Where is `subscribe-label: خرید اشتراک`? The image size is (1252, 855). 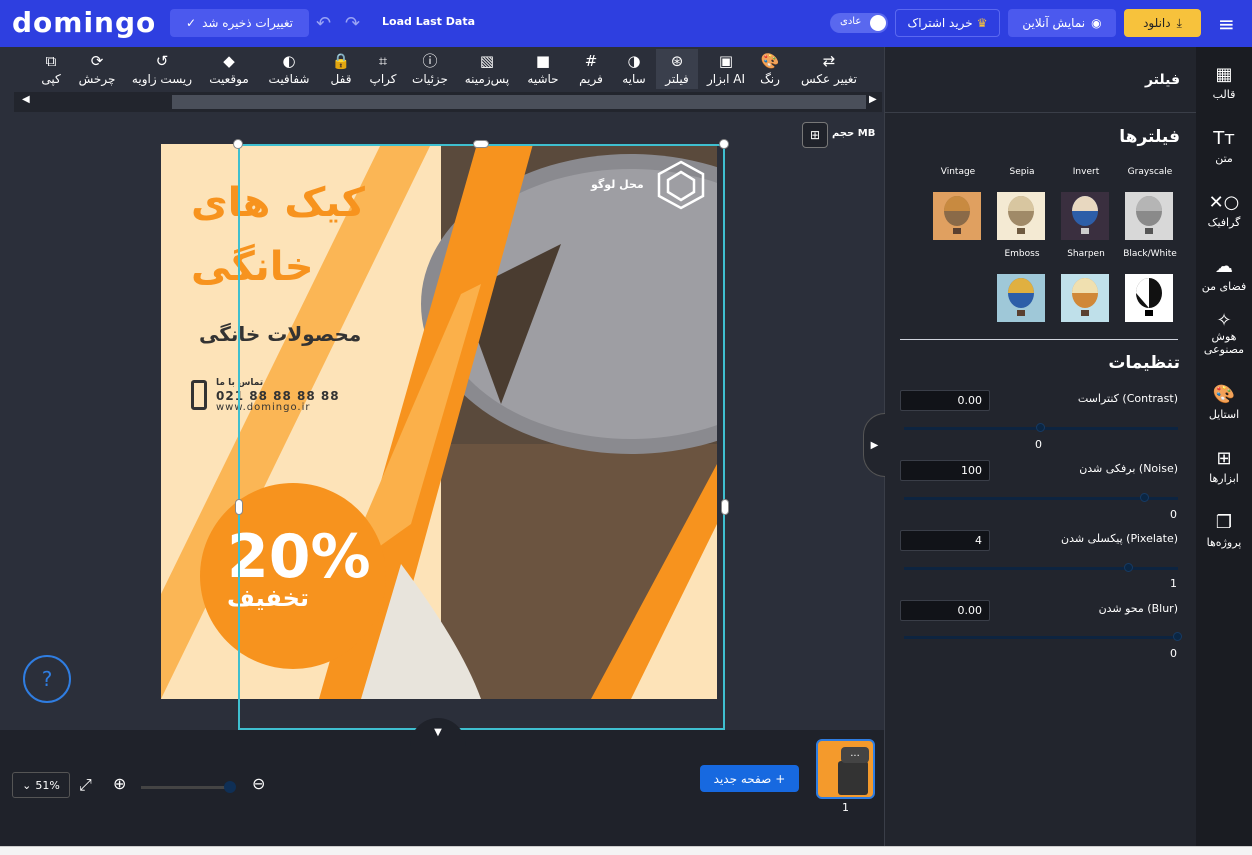 subscribe-label: خرید اشتراک is located at coordinates (940, 23).